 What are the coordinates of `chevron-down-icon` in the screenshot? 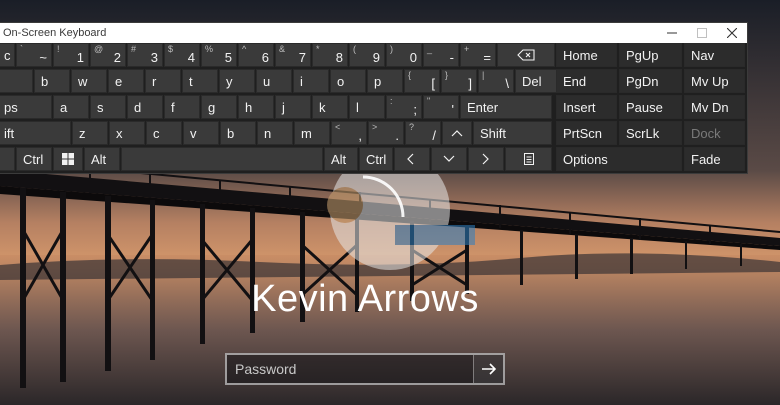 It's located at (449, 158).